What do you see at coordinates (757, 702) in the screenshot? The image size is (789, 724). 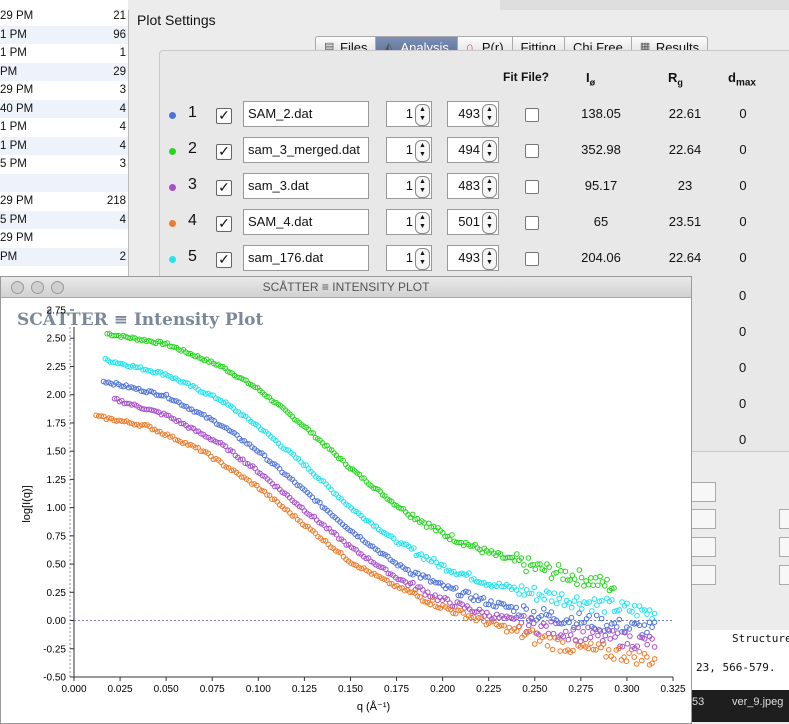 I see `taskbar-filename: ver_9.jpeg` at bounding box center [757, 702].